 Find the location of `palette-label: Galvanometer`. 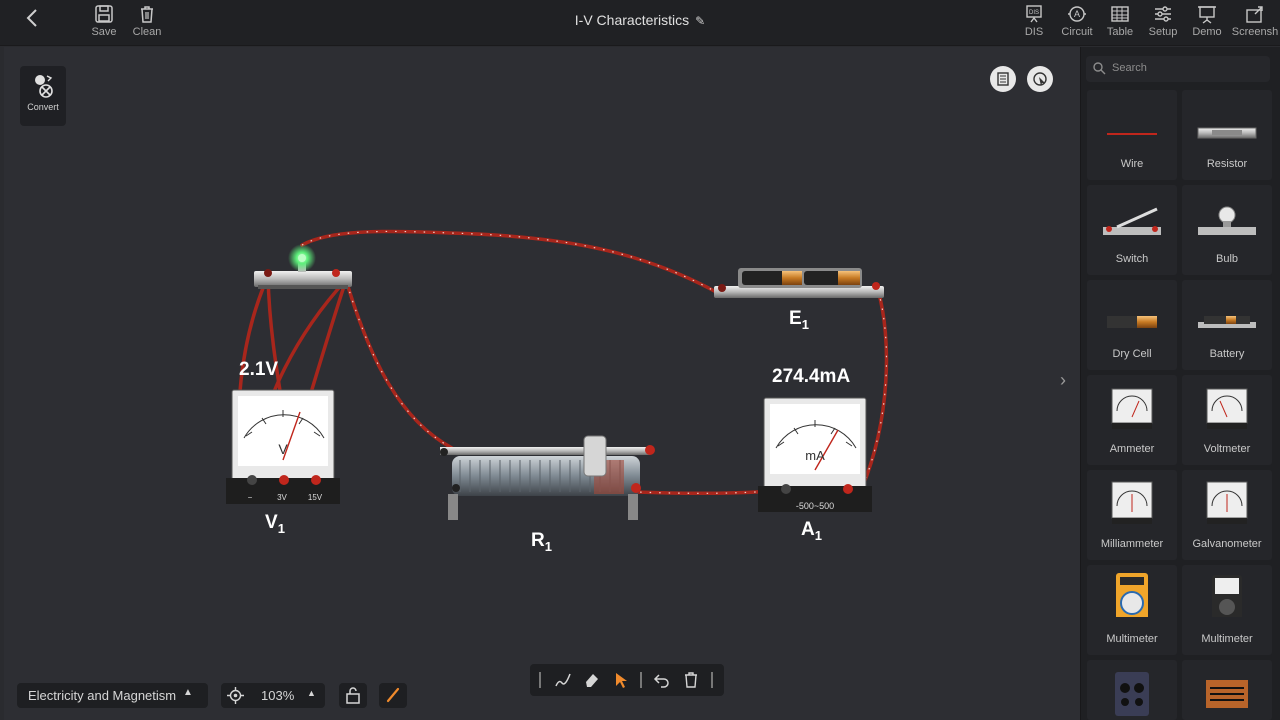

palette-label: Galvanometer is located at coordinates (1227, 544).